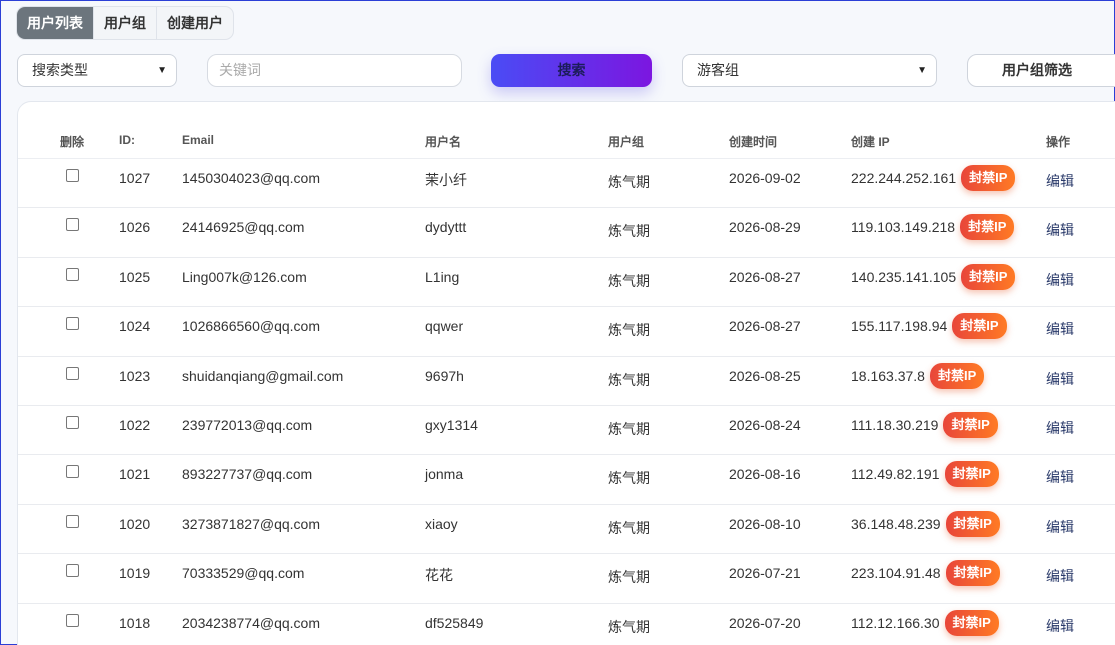 The height and width of the screenshot is (645, 1115). I want to click on row-username: gxy1314, so click(451, 425).